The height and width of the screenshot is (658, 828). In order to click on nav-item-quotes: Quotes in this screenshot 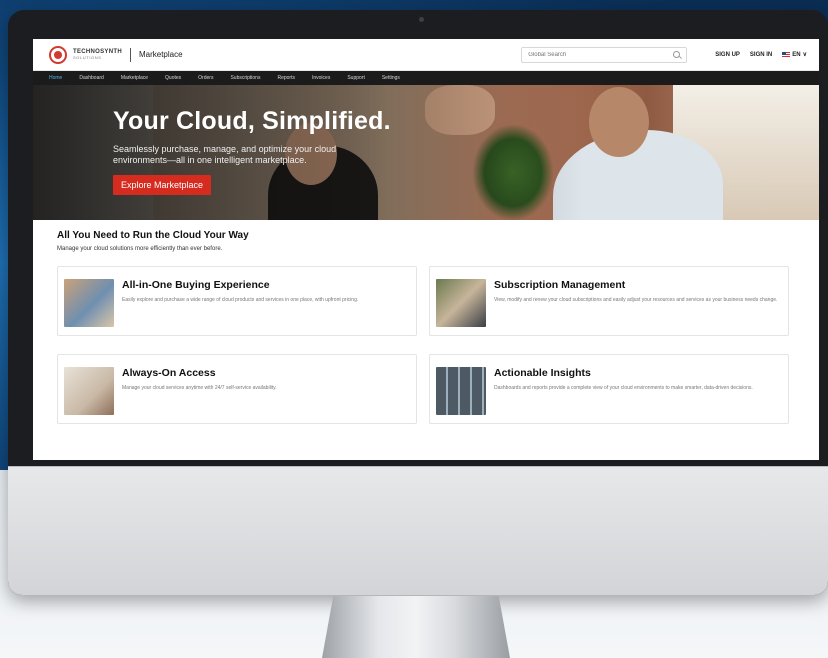, I will do `click(173, 78)`.